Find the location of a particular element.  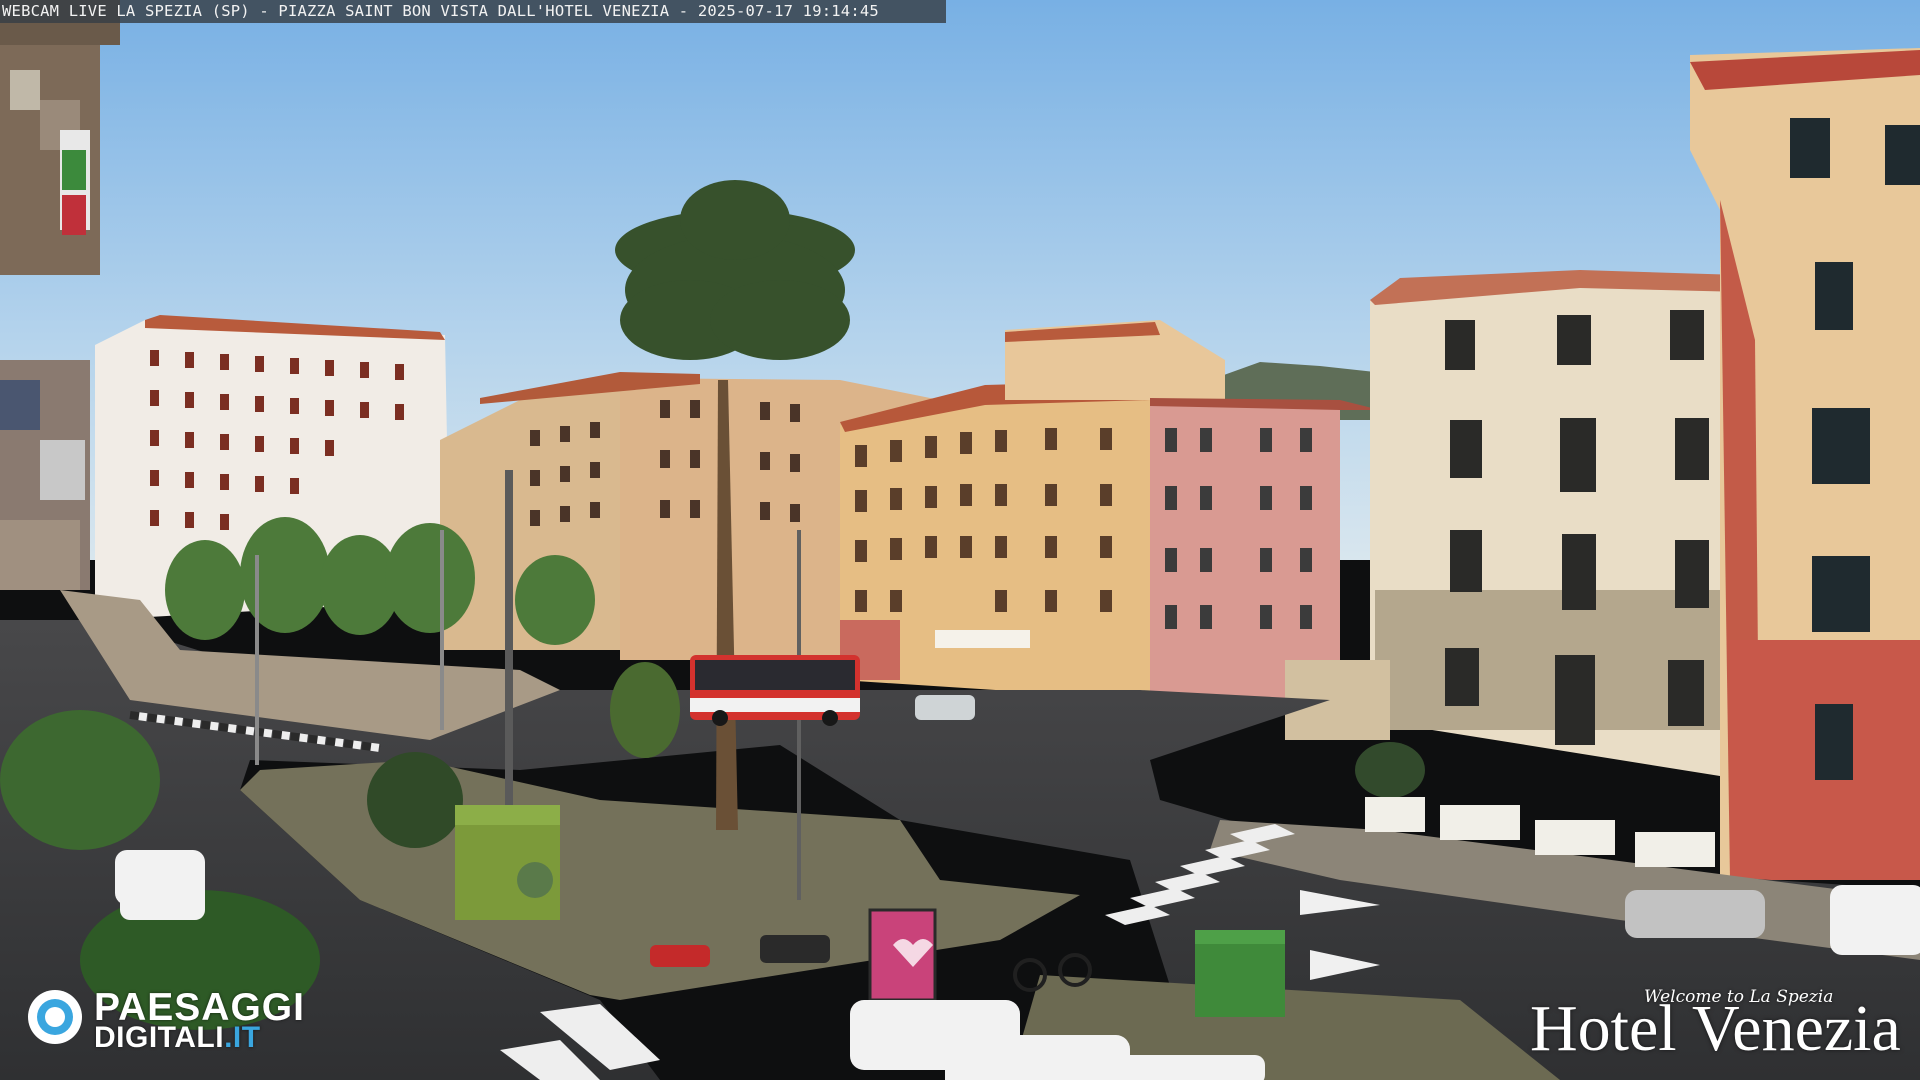

logo-line2-main: DIGITALI is located at coordinates (159, 1037).